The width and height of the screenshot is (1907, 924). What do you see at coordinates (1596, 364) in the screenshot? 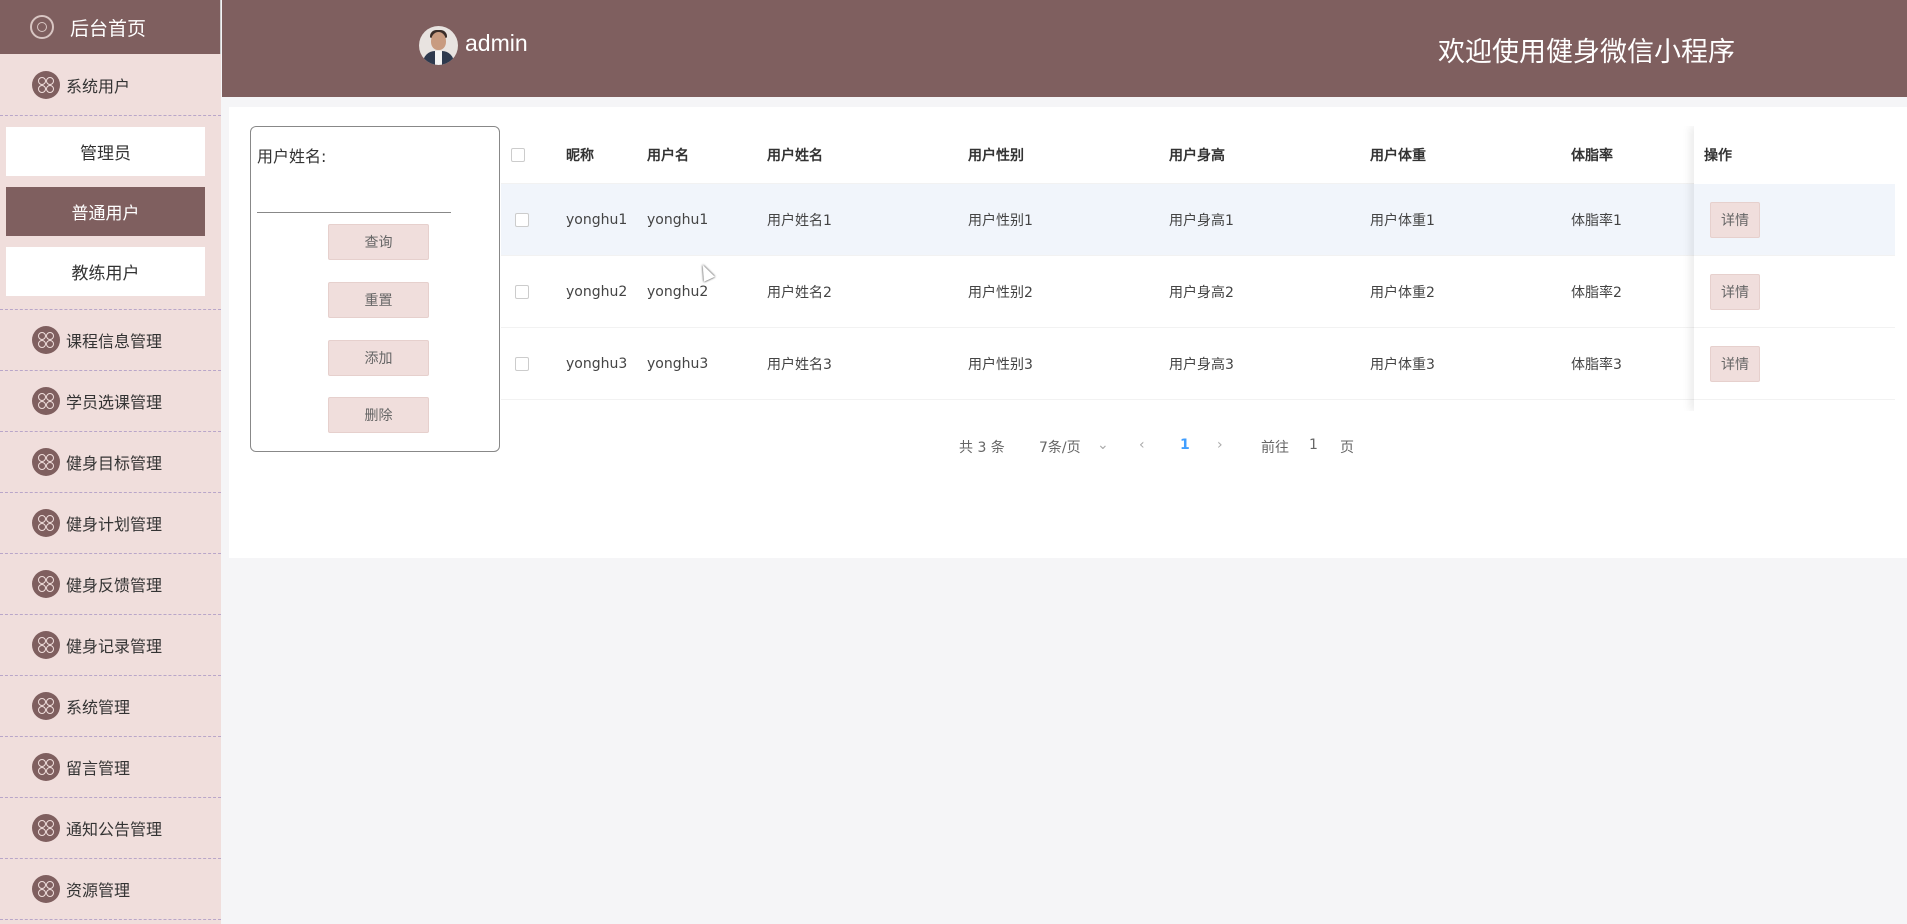
I see `cell-bodyfat: 体脂率3` at bounding box center [1596, 364].